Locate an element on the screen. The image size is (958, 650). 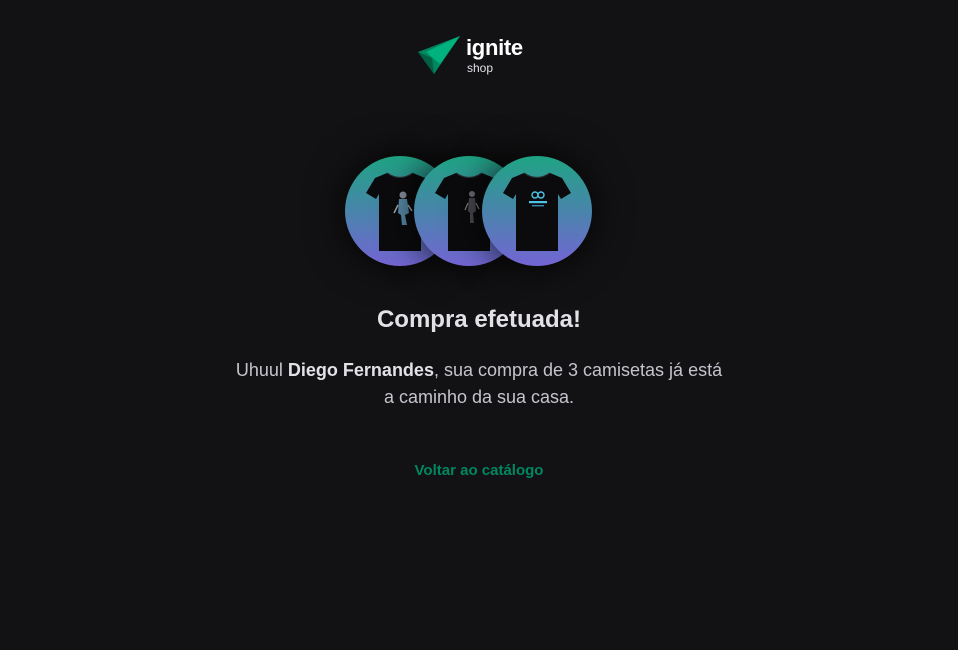
ignite-shop-logo: ignite shop is located at coordinates (473, 56).